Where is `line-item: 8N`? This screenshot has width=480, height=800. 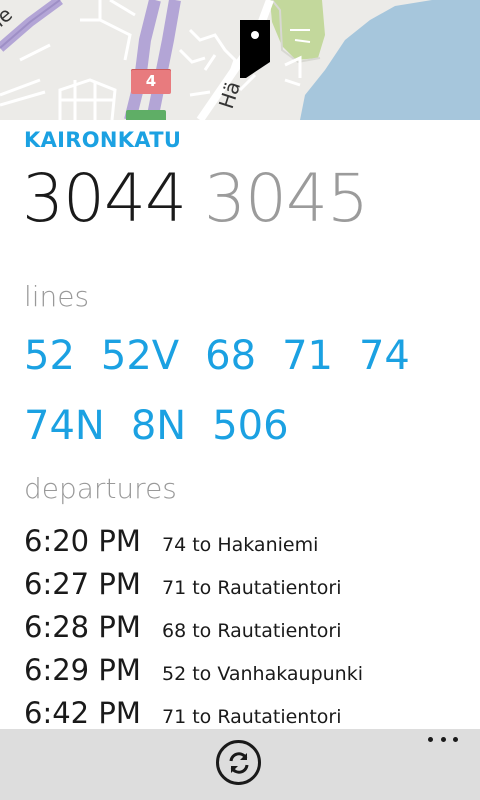
line-item: 8N is located at coordinates (158, 426).